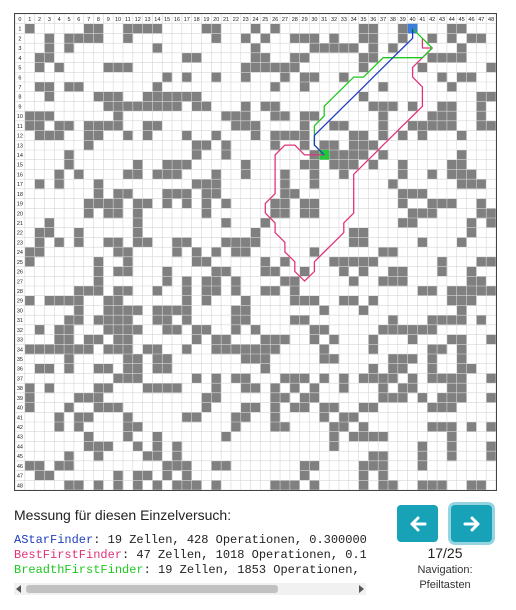 The height and width of the screenshot is (610, 516). I want to click on scroll-right-arrow-icon, so click(361, 589).